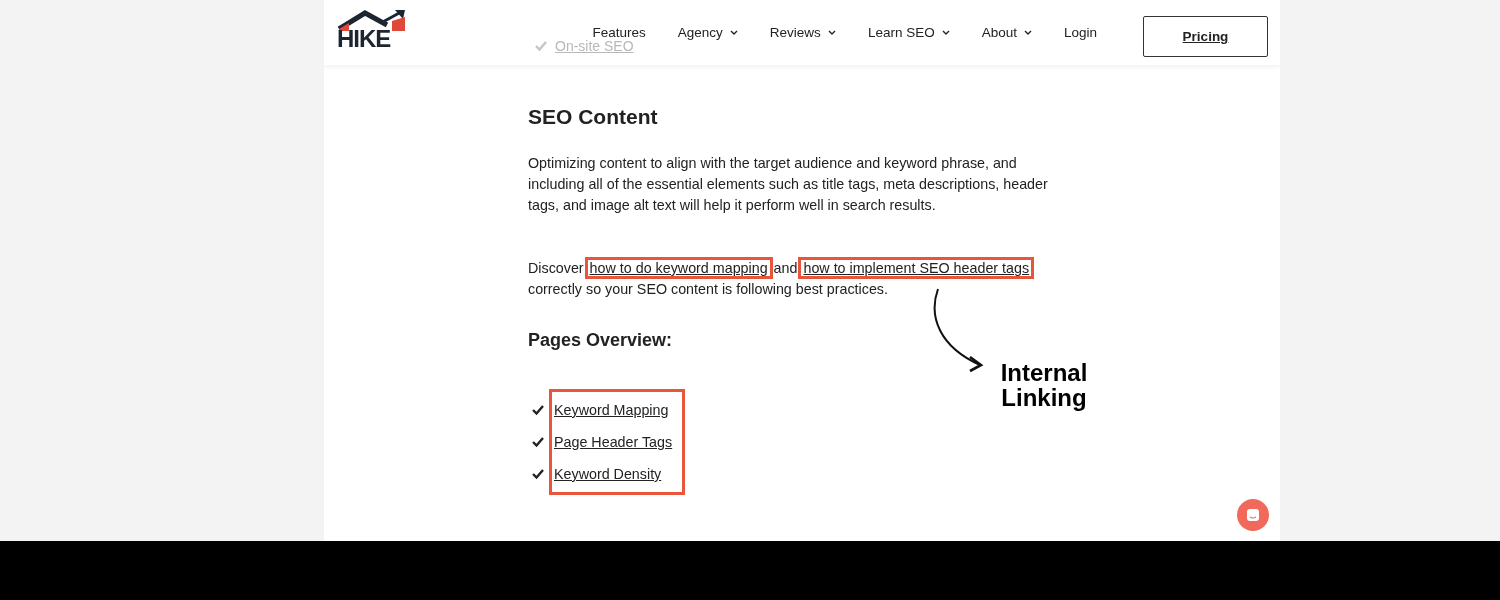 The width and height of the screenshot is (1500, 600). I want to click on paragraph: Optimizing content to align with the target audience and keyword phrase, and including all of the essential elements such as title tags, meta descriptions, header tags, and image alt text will help it perform well in search results., so click(788, 184).